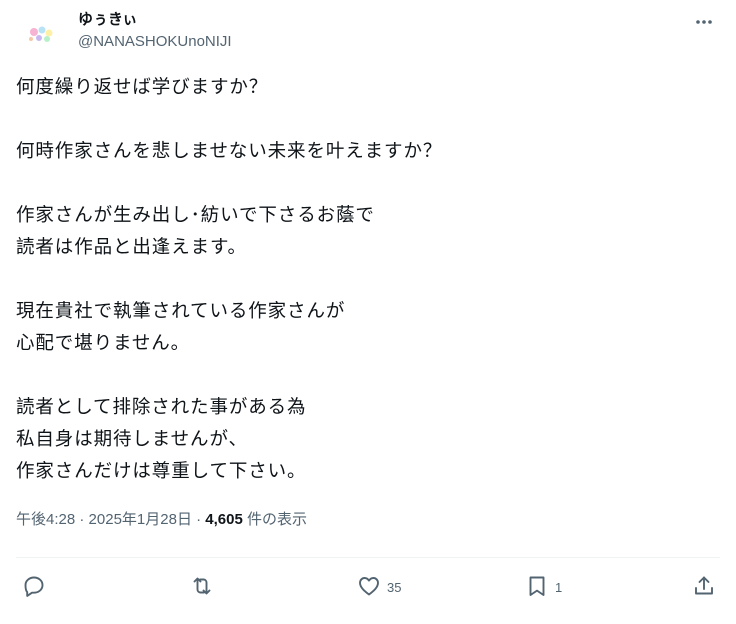  I want to click on avatar, so click(42, 34).